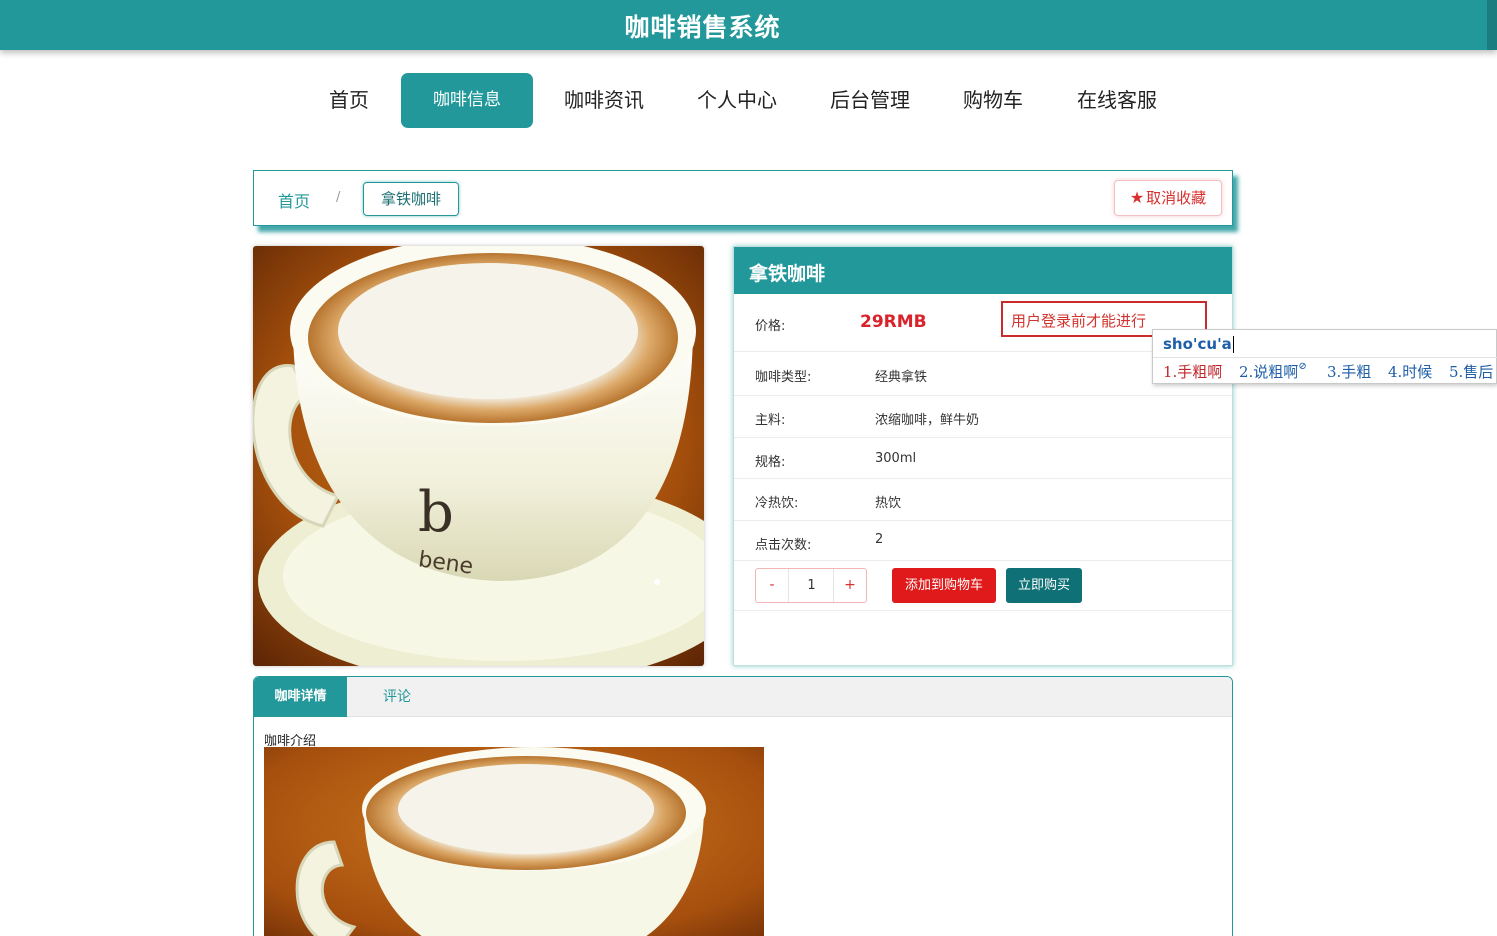 The image size is (1497, 936). Describe the element at coordinates (993, 100) in the screenshot. I see `nav-item-cart: 购物车` at that location.